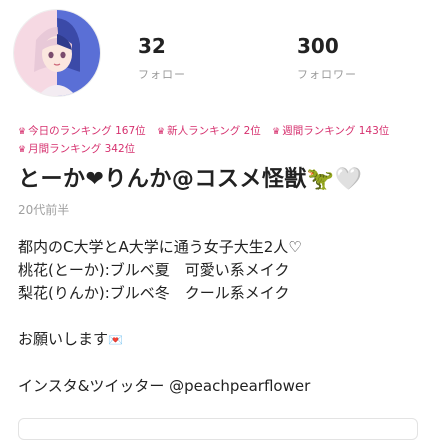  I want to click on follow-count: 32, so click(152, 46).